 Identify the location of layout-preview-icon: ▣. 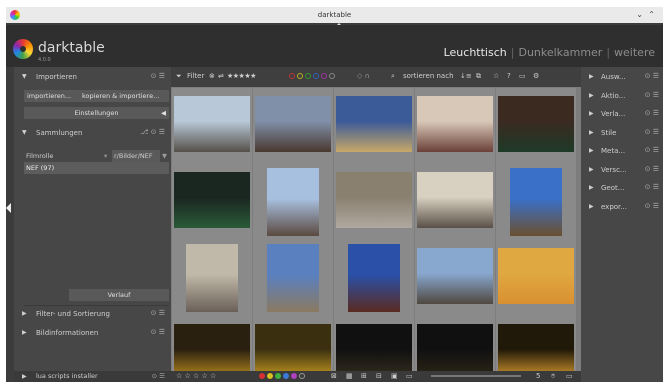
(394, 376).